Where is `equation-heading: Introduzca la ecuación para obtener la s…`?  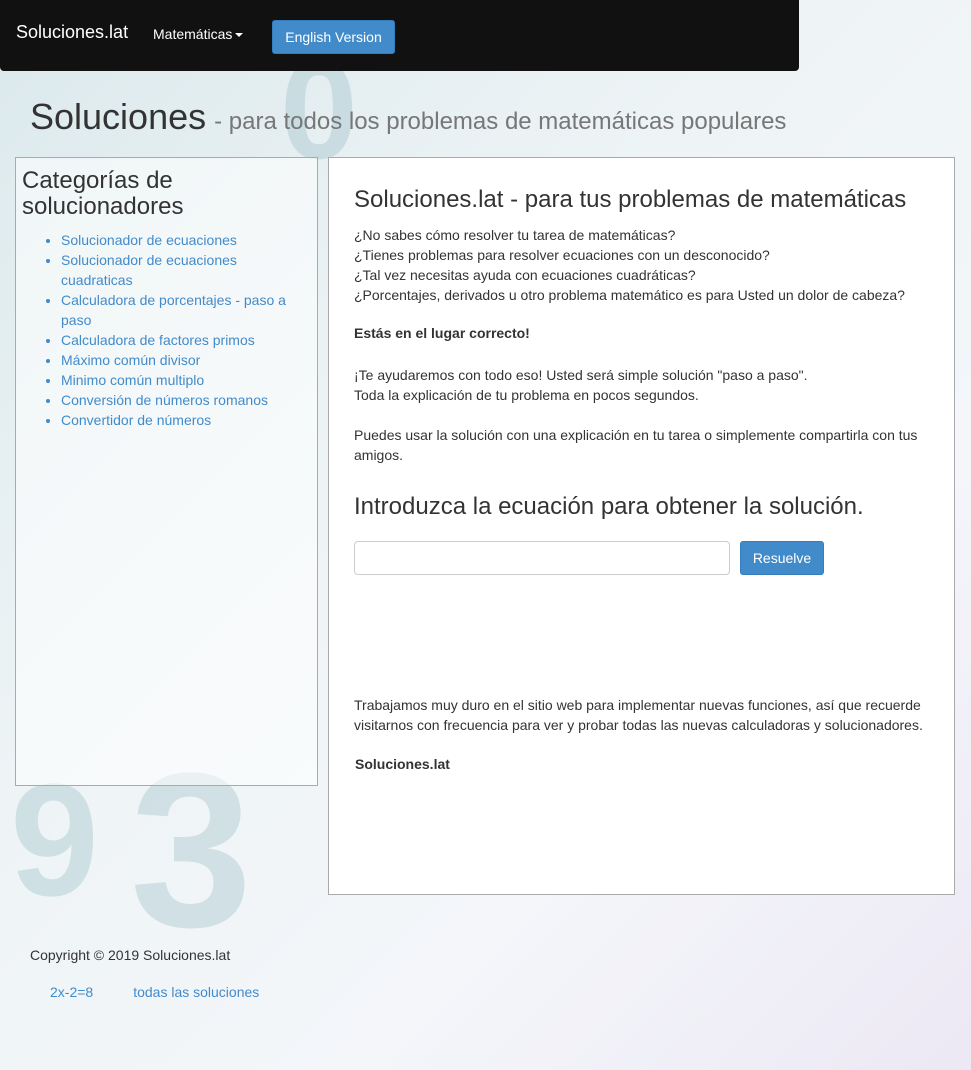
equation-heading: Introduzca la ecuación para obtener la s… is located at coordinates (609, 506).